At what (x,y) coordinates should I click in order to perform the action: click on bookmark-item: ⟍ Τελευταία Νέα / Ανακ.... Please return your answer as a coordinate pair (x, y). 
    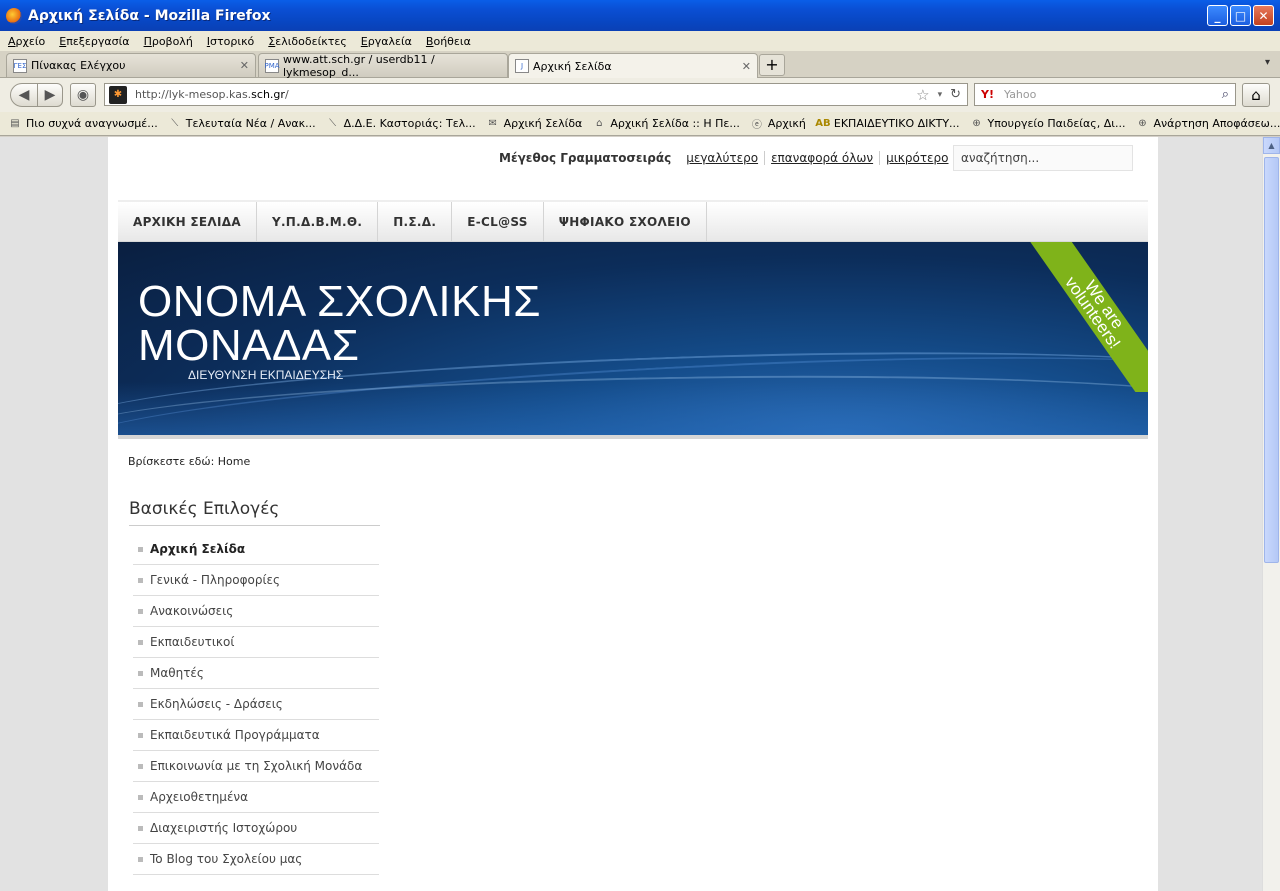
    Looking at the image, I should click on (242, 124).